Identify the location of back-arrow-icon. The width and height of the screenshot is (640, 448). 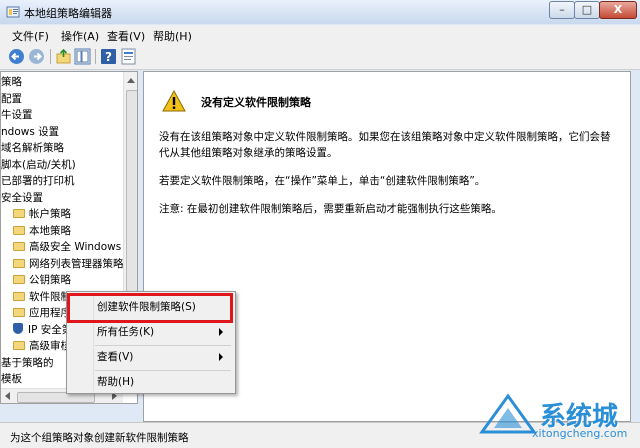
(16, 56).